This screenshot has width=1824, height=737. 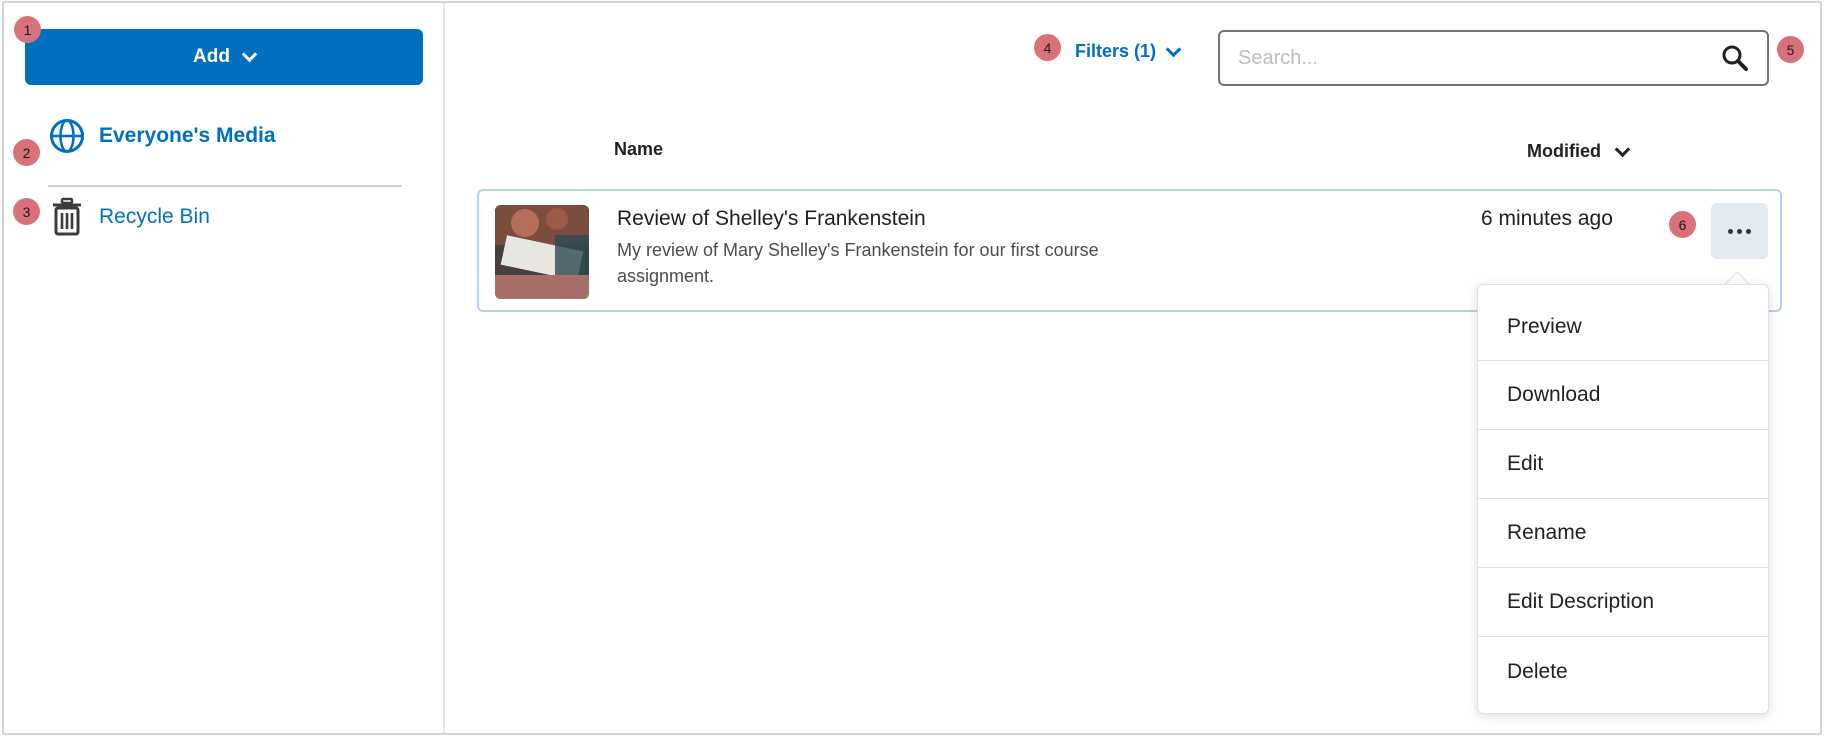 What do you see at coordinates (67, 136) in the screenshot?
I see `globe-icon` at bounding box center [67, 136].